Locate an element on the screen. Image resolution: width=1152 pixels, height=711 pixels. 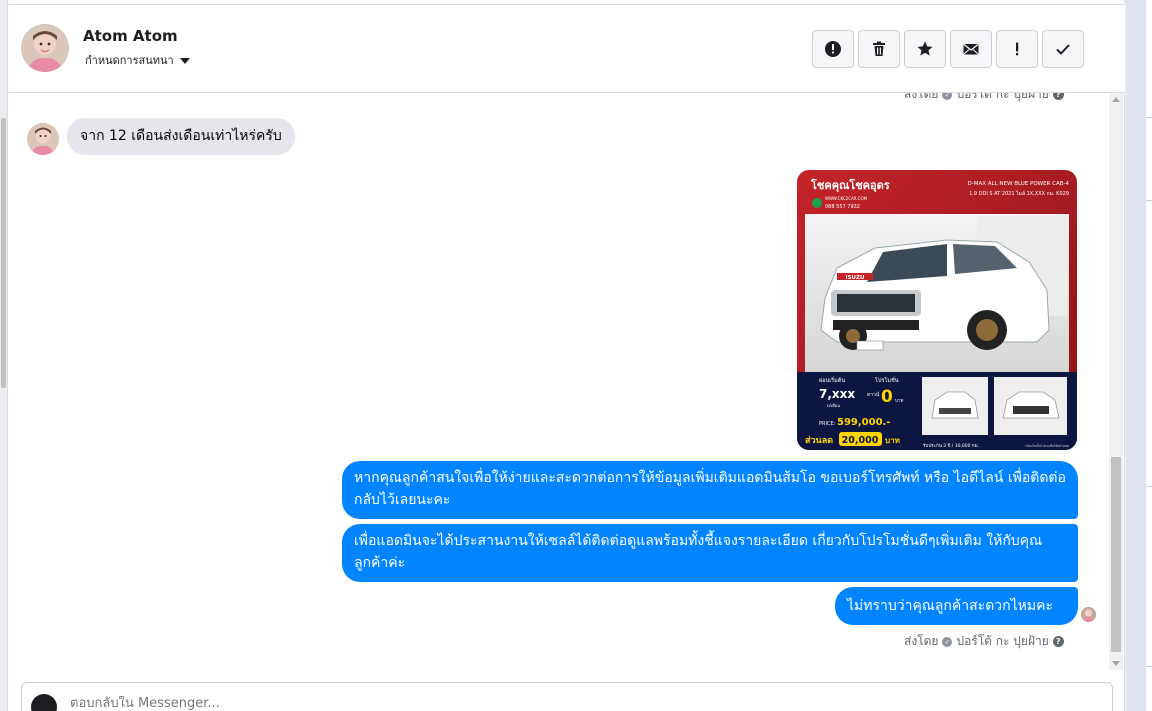
envelope-icon is located at coordinates (971, 49).